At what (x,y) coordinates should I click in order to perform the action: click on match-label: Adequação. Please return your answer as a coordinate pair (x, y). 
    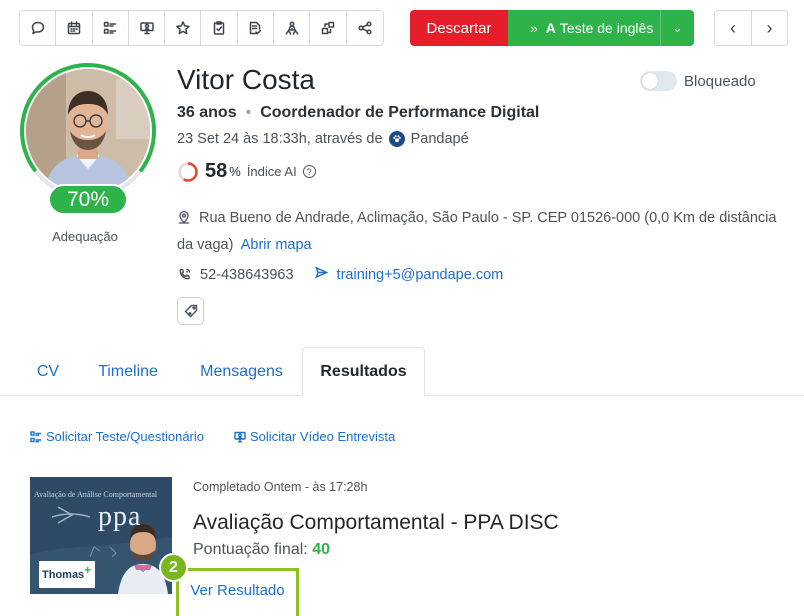
    Looking at the image, I should click on (85, 236).